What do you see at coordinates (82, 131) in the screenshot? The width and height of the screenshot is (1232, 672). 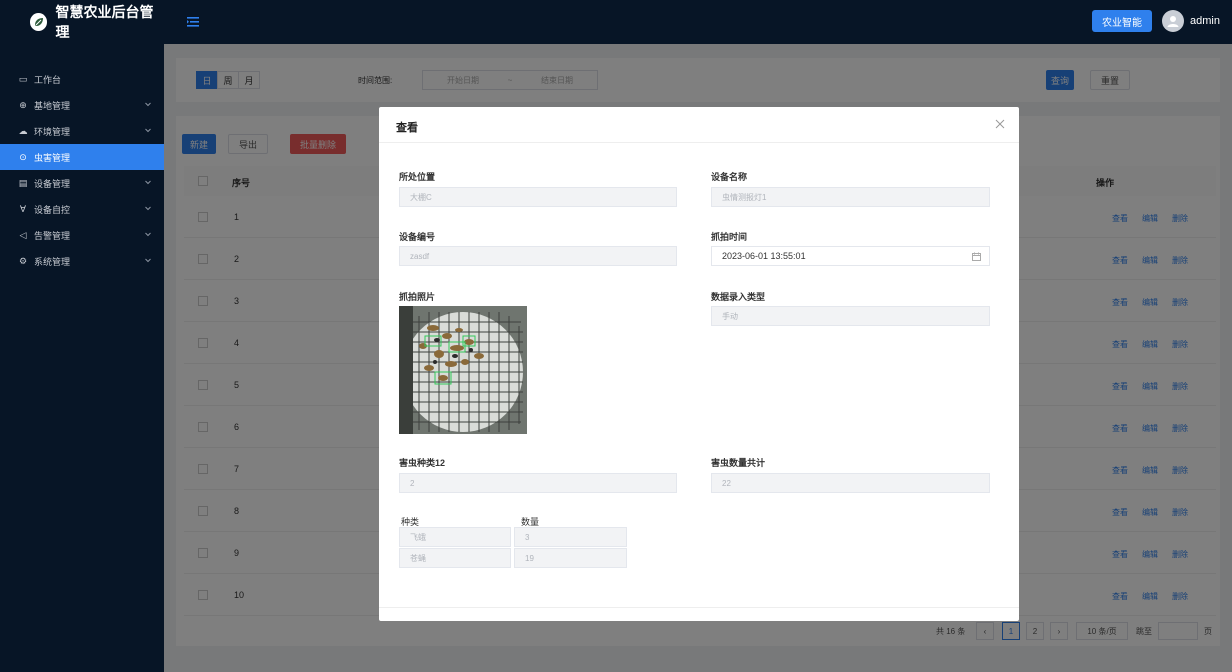 I see `sidebar-item-environment: ☁ 环境管理` at bounding box center [82, 131].